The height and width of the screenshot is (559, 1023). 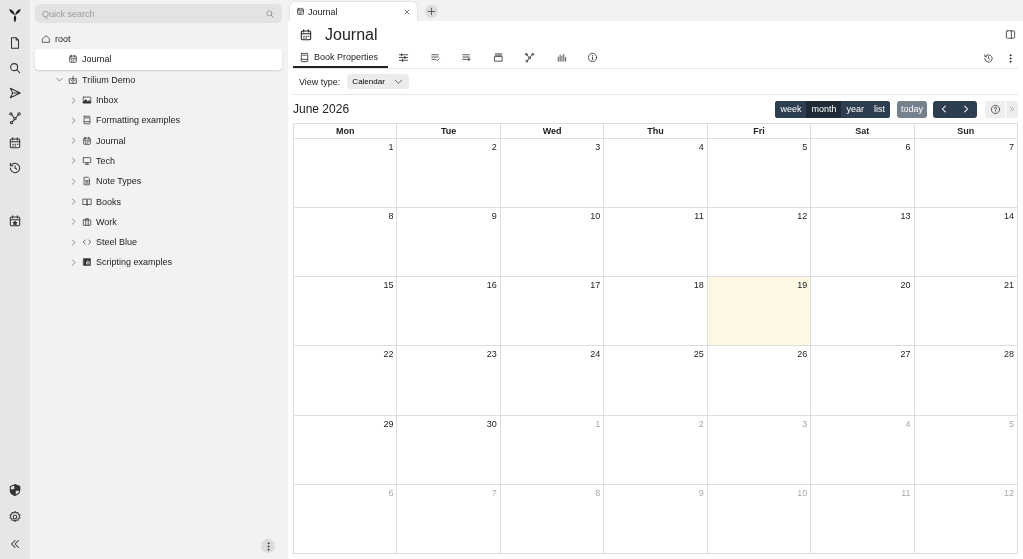 I want to click on day-cell: 13, so click(x=863, y=243).